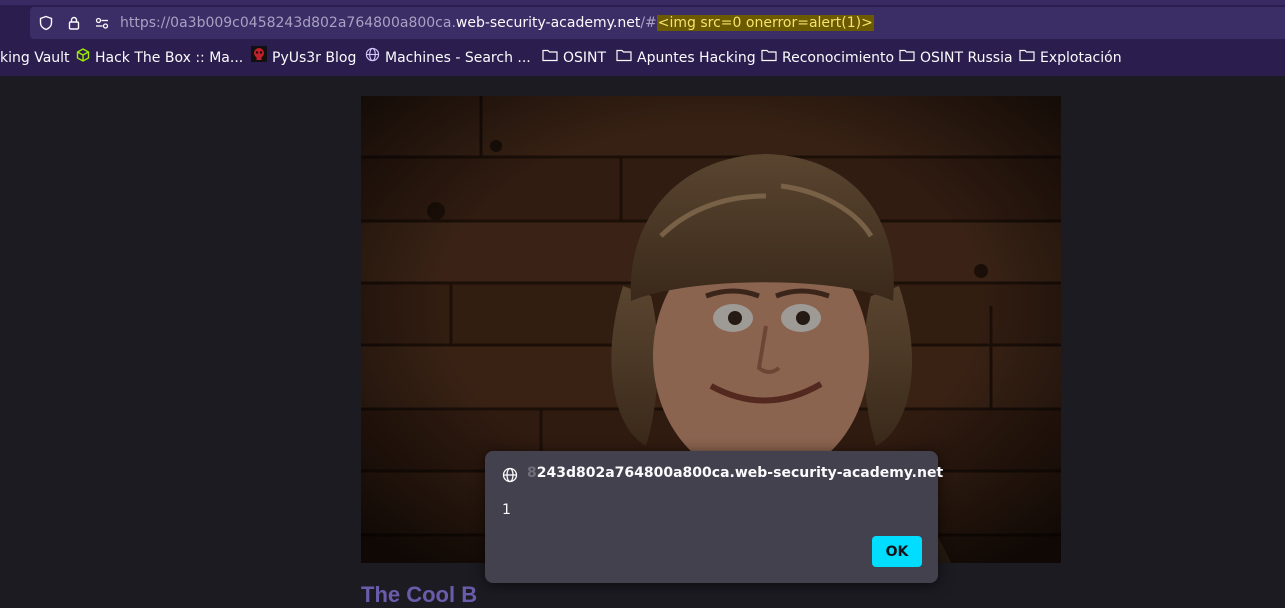  I want to click on bookmark-label: king Vault, so click(35, 58).